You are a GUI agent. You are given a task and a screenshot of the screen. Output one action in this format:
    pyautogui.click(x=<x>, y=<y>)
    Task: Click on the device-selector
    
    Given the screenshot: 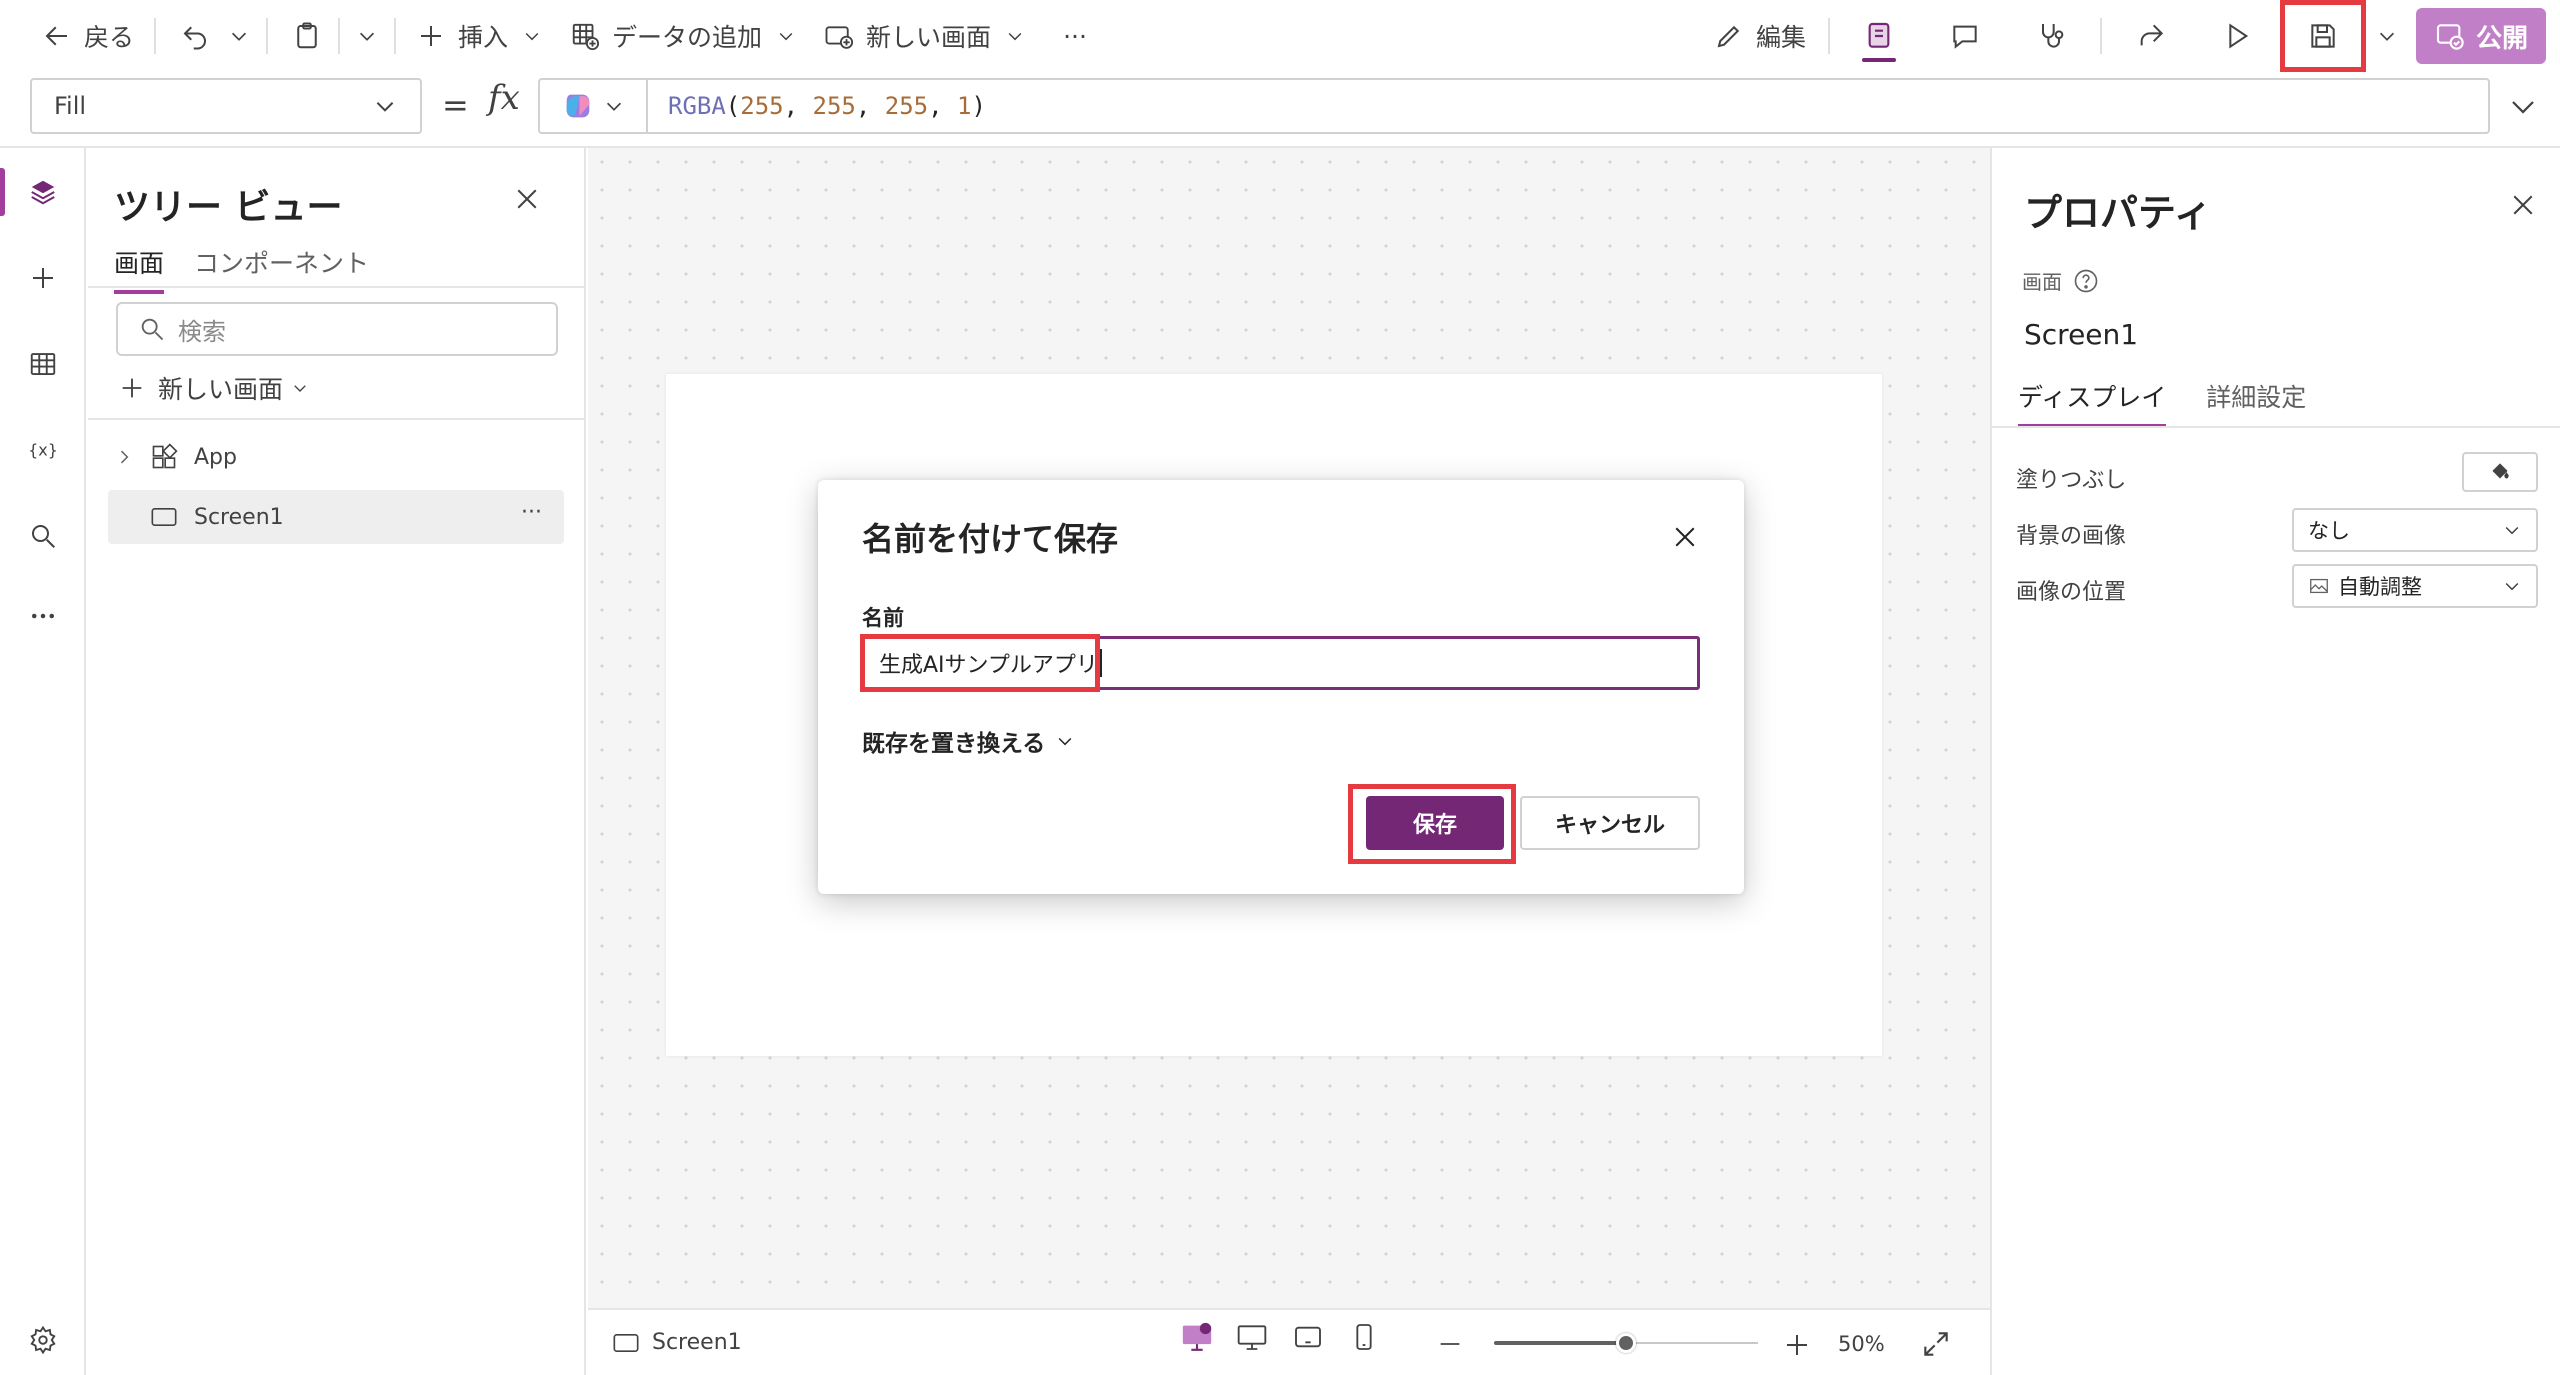 What is the action you would take?
    pyautogui.click(x=1280, y=1337)
    